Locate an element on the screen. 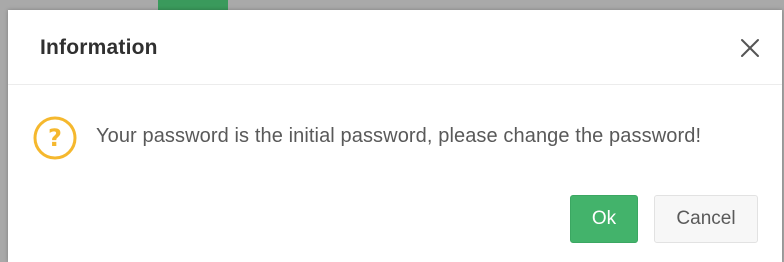  dialog-title: Information is located at coordinates (99, 47).